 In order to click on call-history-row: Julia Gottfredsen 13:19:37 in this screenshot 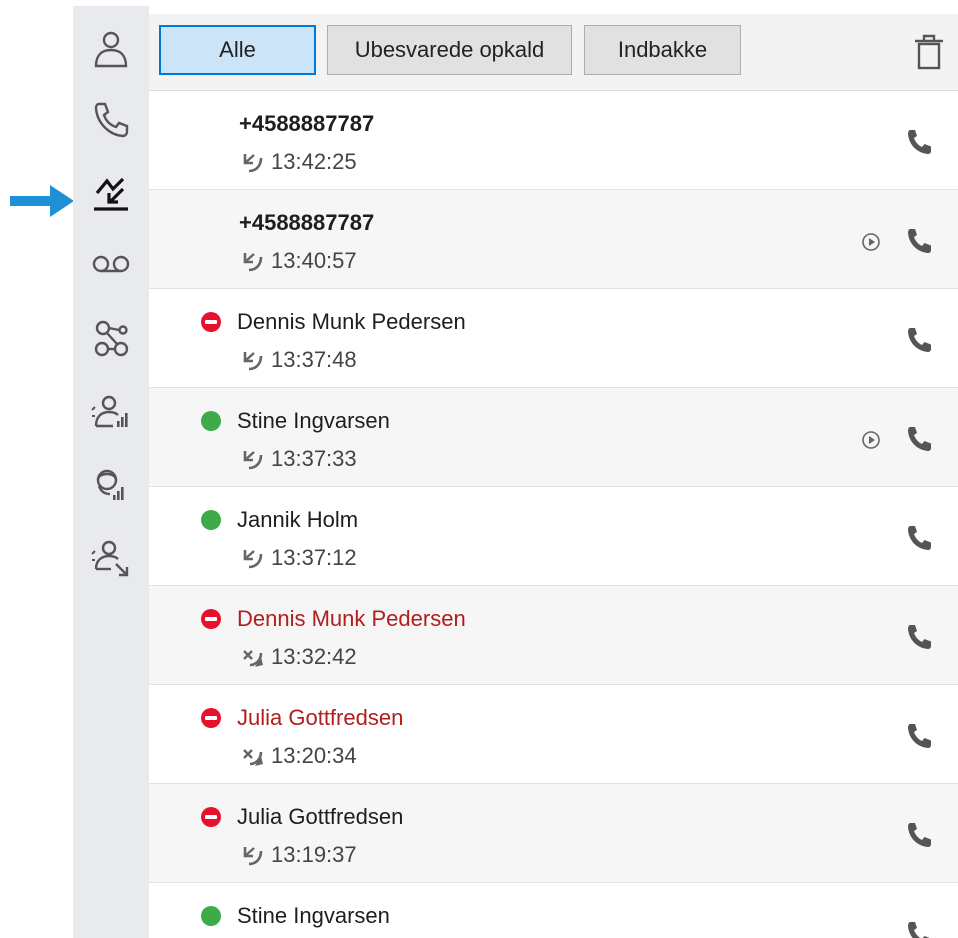, I will do `click(553, 833)`.